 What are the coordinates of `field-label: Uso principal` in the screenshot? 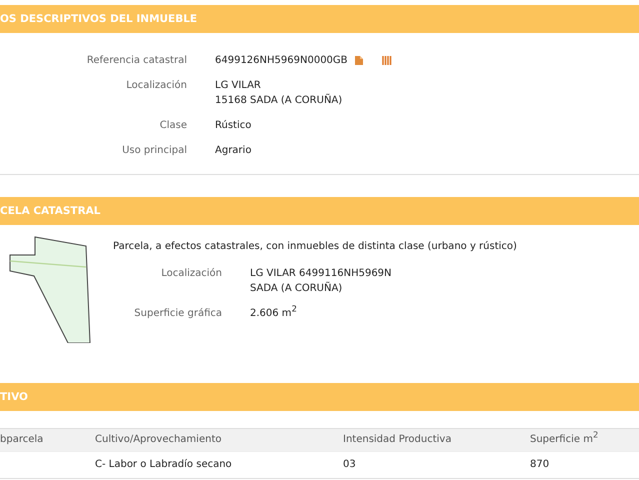 It's located at (154, 151).